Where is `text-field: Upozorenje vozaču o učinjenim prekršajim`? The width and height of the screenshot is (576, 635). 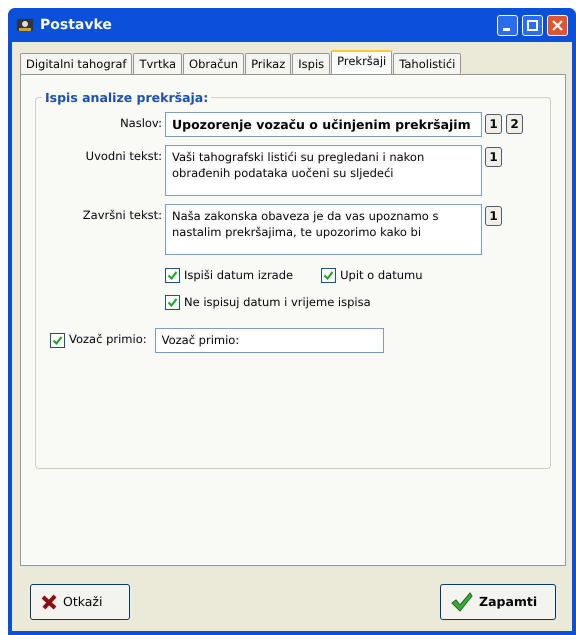 text-field: Upozorenje vozaču o učinjenim prekršajim is located at coordinates (323, 124).